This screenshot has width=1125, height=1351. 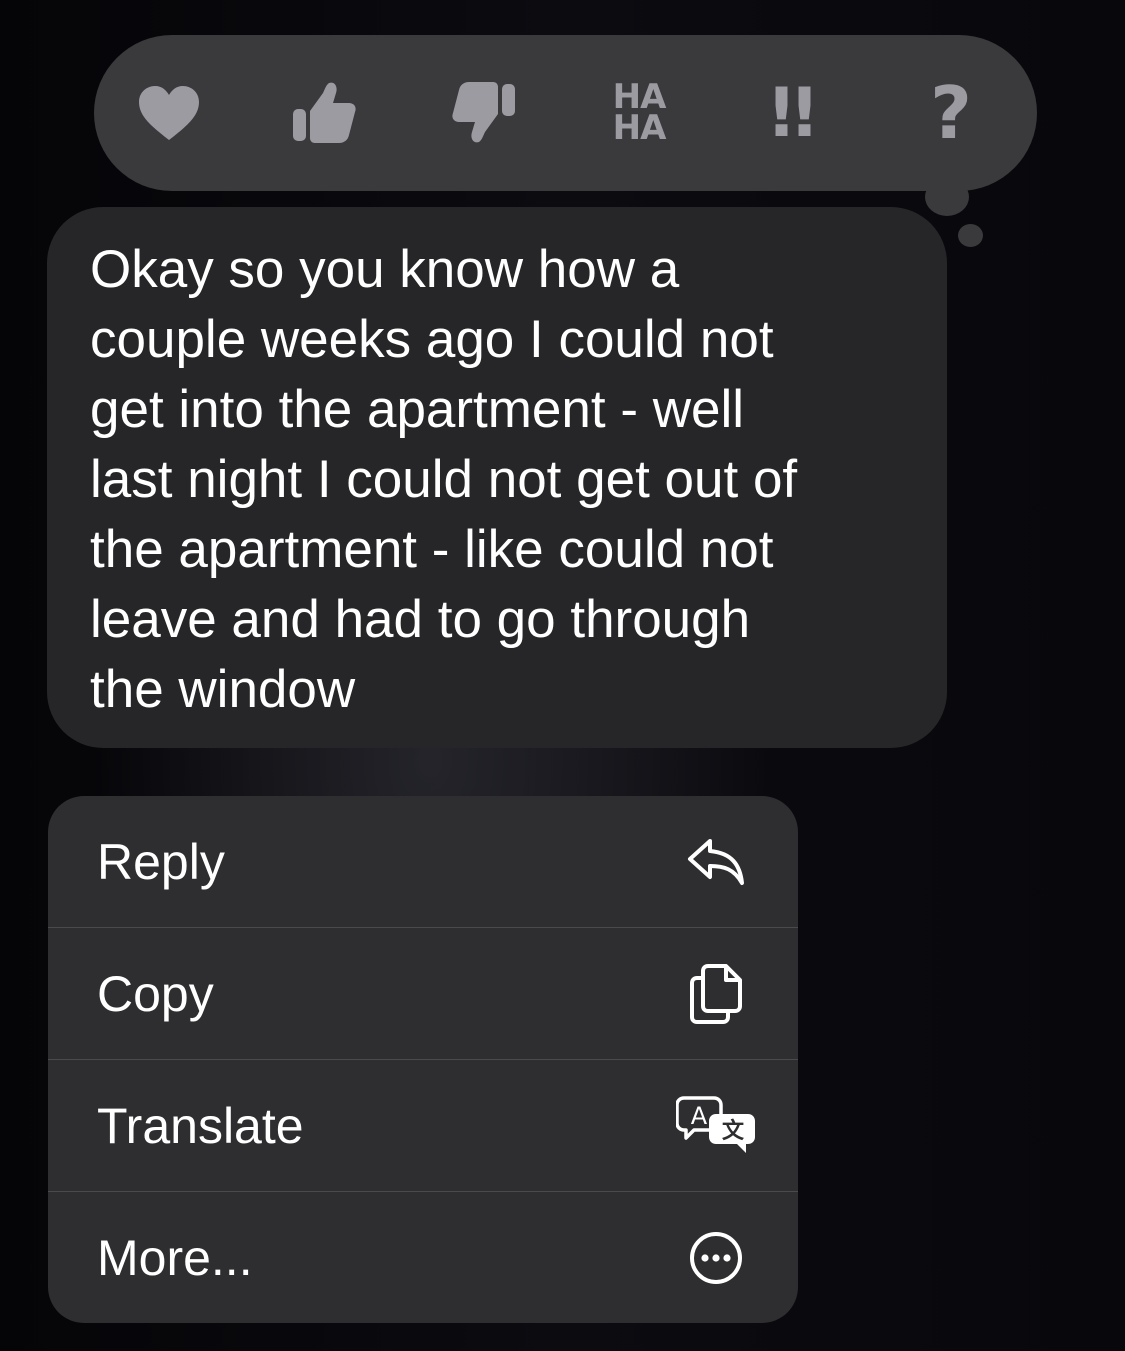 I want to click on copy-icon, so click(x=716, y=994).